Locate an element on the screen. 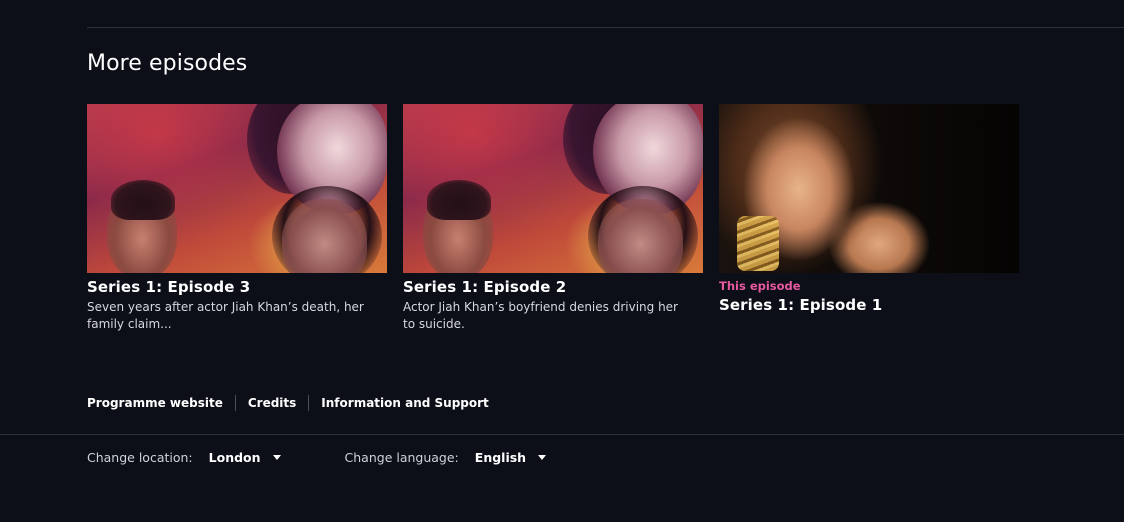 This screenshot has width=1124, height=522. language-label: Change language: is located at coordinates (401, 457).